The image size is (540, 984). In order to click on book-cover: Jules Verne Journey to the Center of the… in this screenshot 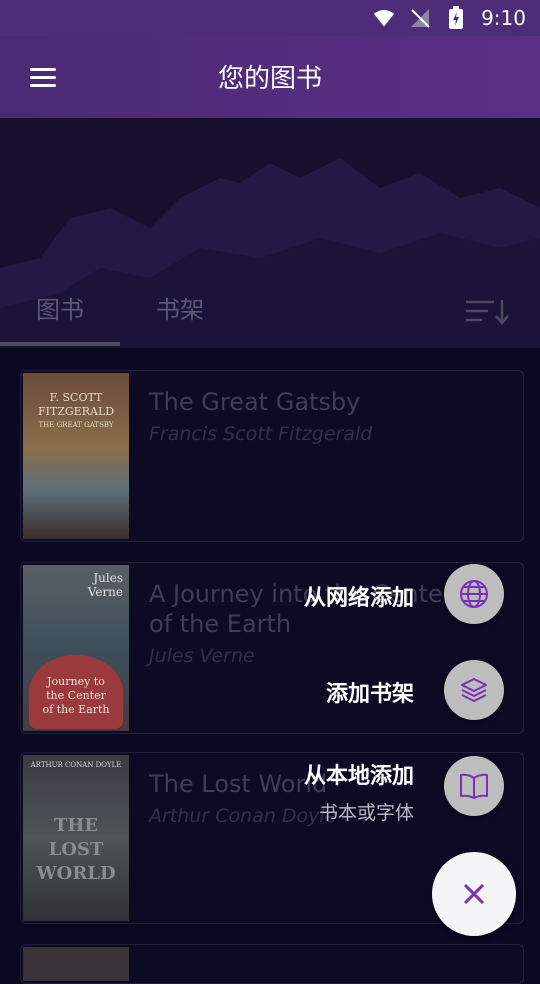, I will do `click(76, 648)`.